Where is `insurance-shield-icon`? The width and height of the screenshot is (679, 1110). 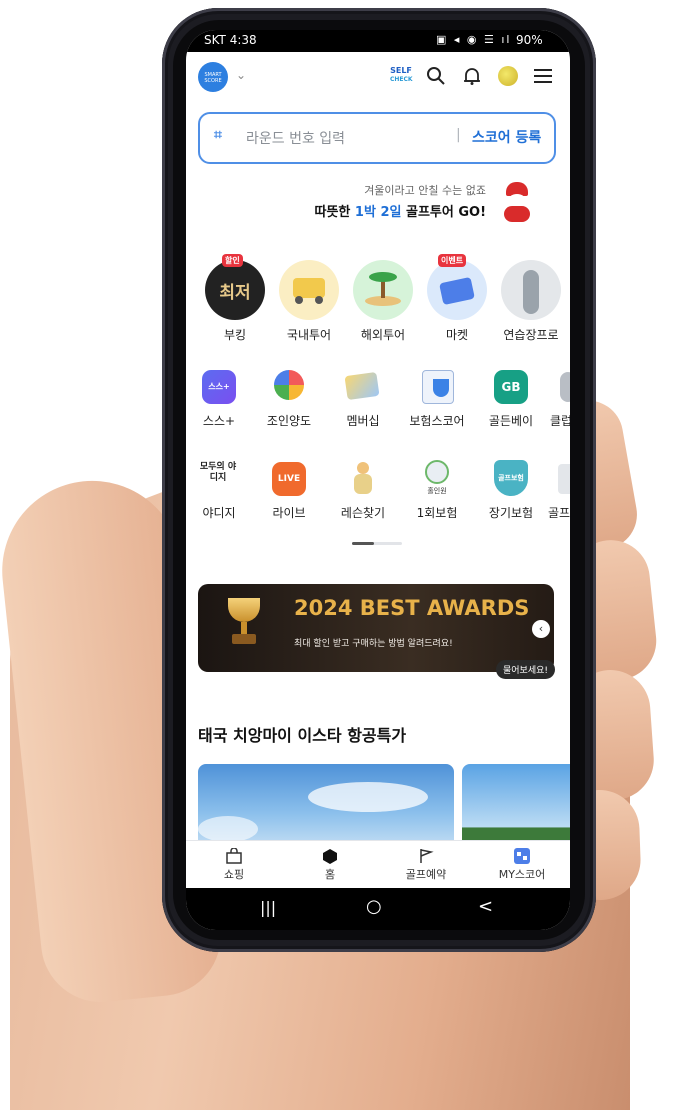
insurance-shield-icon is located at coordinates (438, 387).